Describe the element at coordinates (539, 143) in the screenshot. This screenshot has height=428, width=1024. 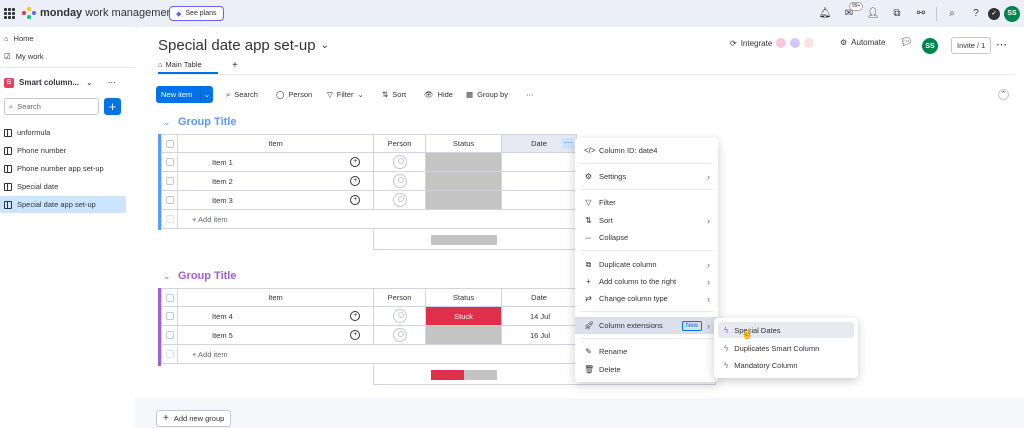
I see `column-header-date: Date ⋯` at that location.